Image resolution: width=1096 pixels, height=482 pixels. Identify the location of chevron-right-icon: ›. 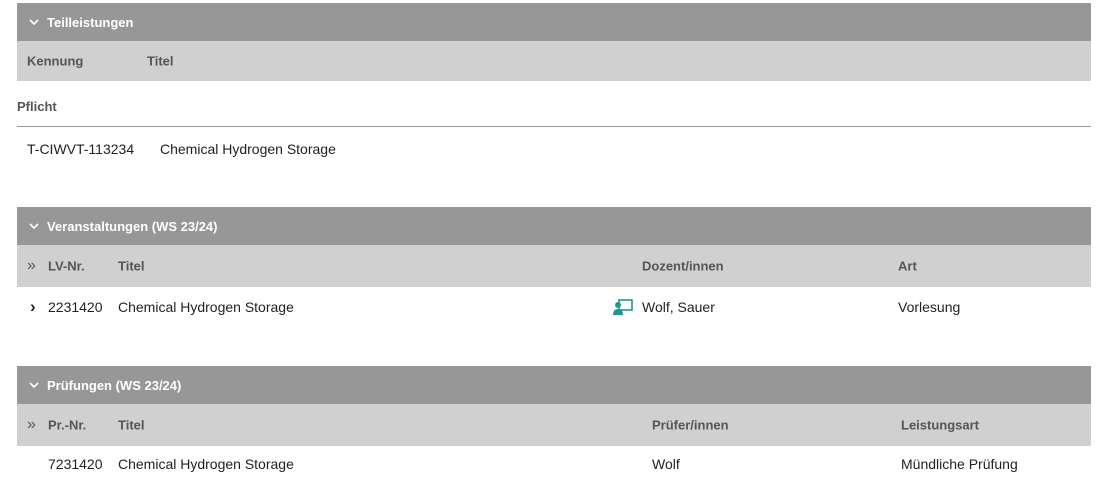
(33, 307).